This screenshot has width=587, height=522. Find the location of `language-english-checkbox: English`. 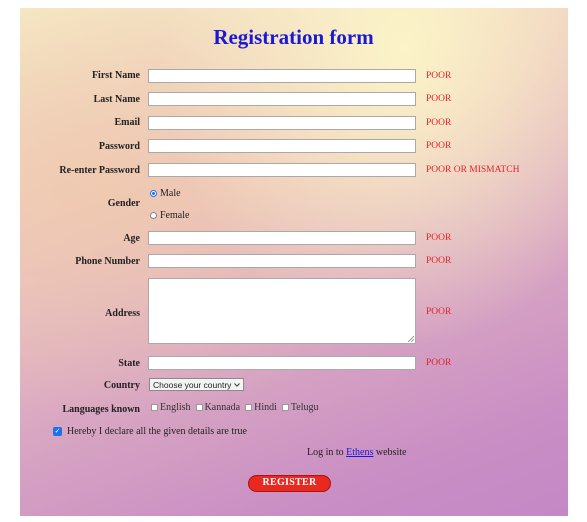

language-english-checkbox: English is located at coordinates (171, 407).